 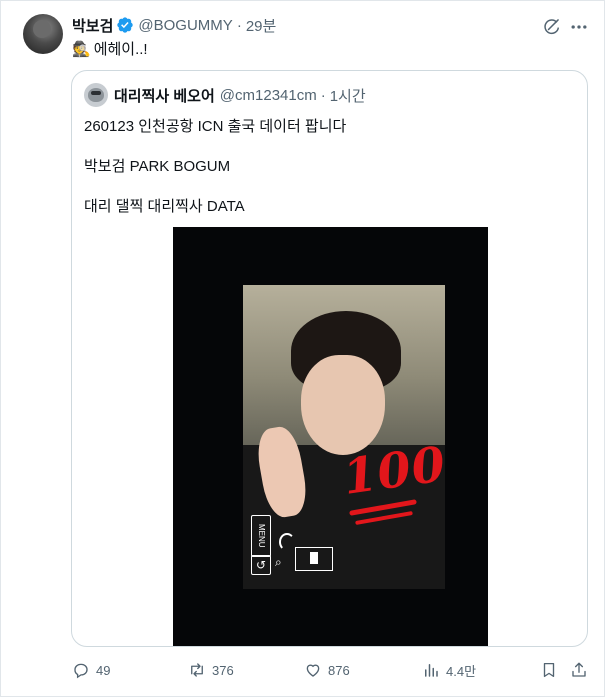 I want to click on post-header: 박보검 @BOGUMMY · 29분, so click(x=174, y=25).